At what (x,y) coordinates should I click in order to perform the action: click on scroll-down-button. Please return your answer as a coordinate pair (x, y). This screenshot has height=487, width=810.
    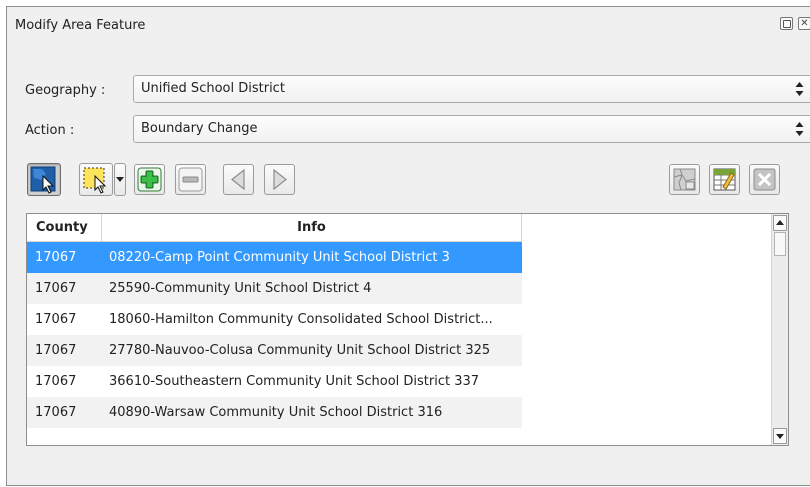
    Looking at the image, I should click on (780, 436).